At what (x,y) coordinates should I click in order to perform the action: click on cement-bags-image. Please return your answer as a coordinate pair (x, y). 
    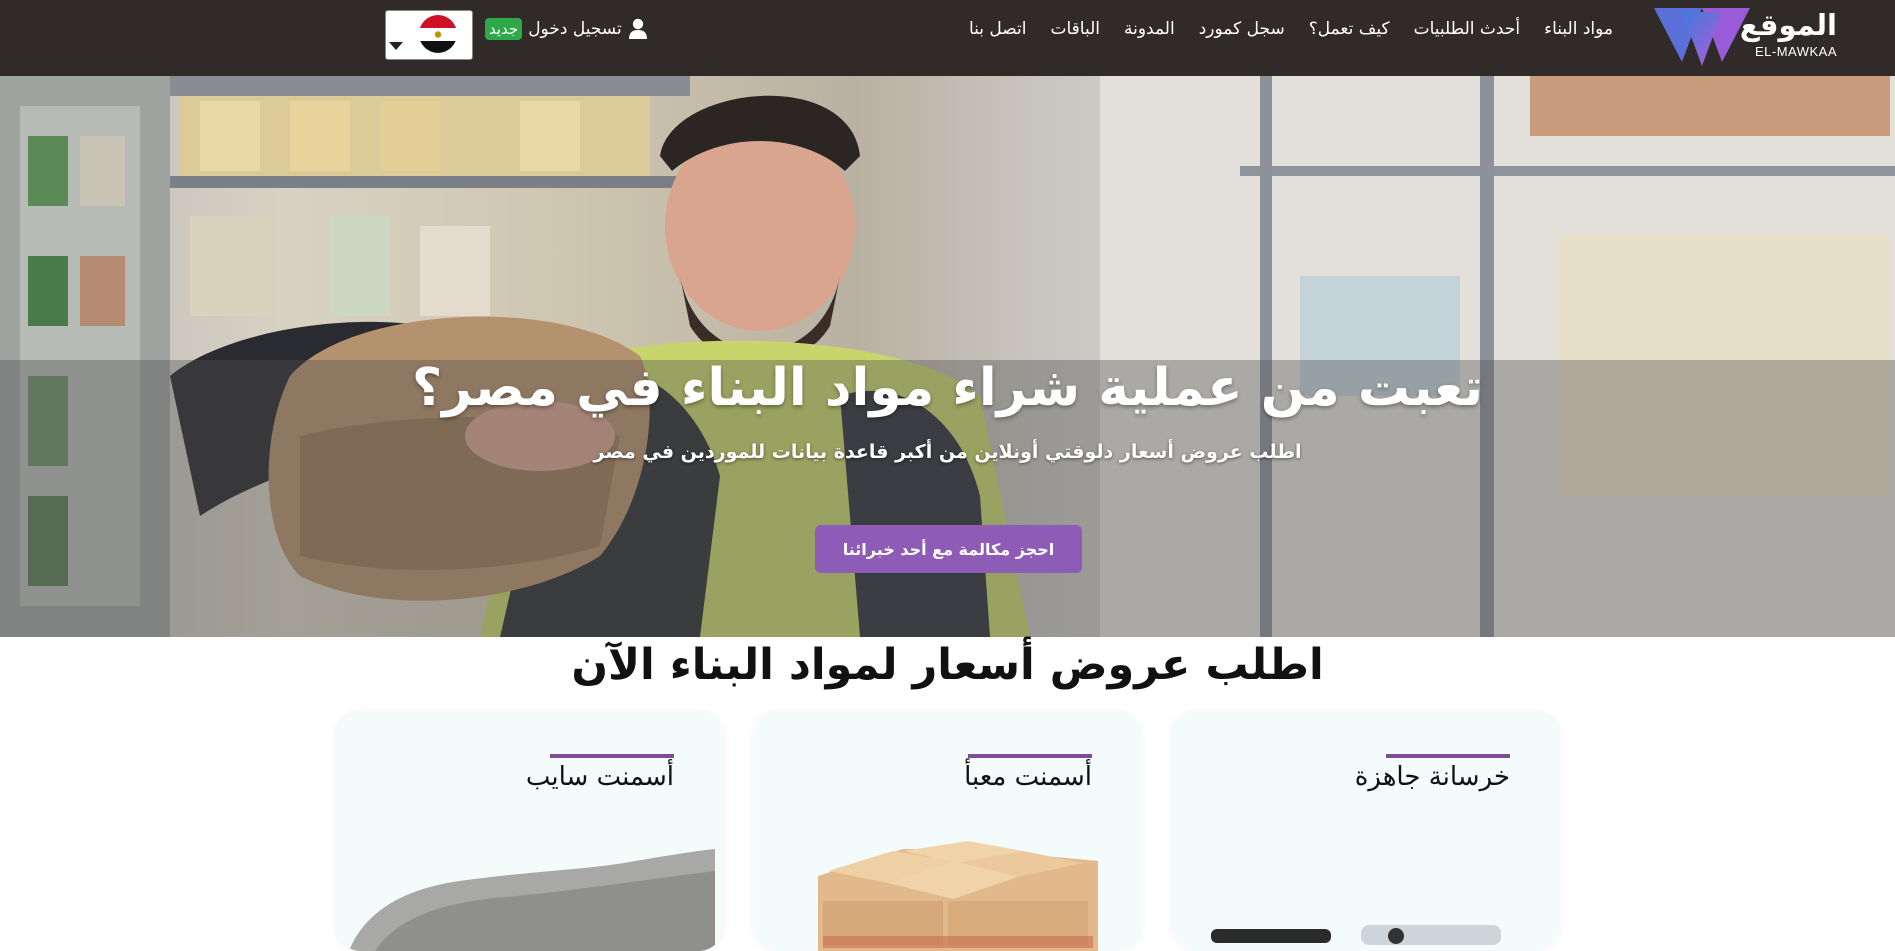
    Looking at the image, I should click on (958, 896).